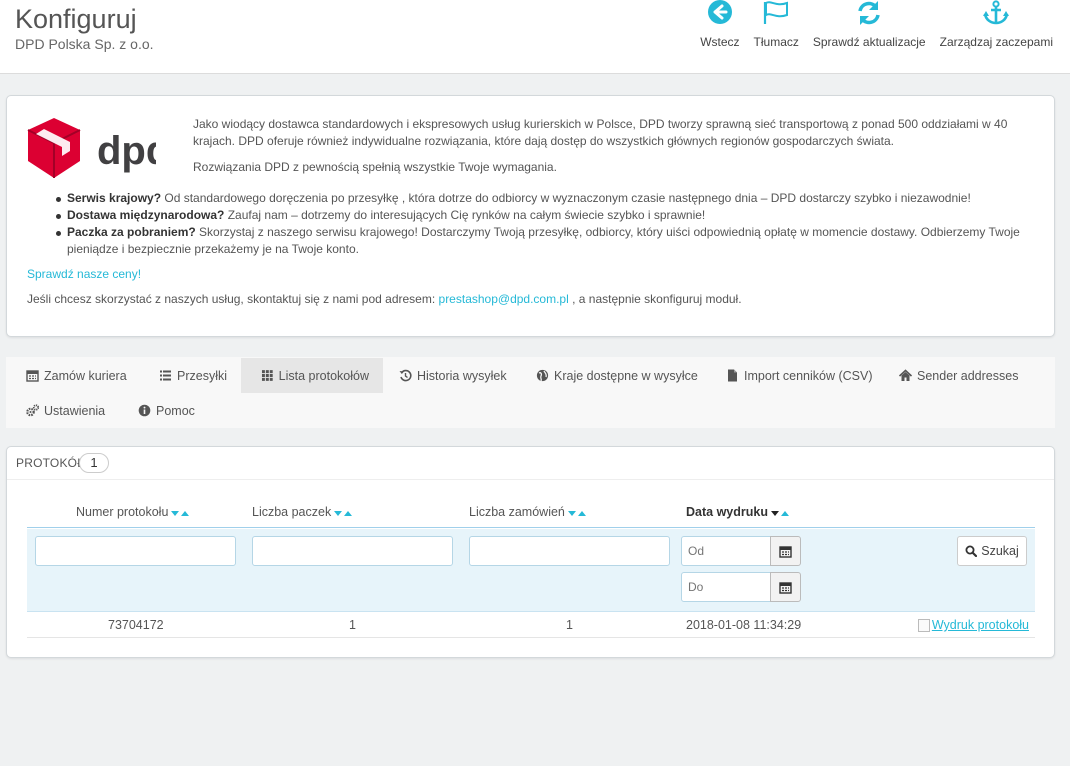 This screenshot has height=766, width=1070. I want to click on tab-label: Lista protokołów, so click(323, 375).